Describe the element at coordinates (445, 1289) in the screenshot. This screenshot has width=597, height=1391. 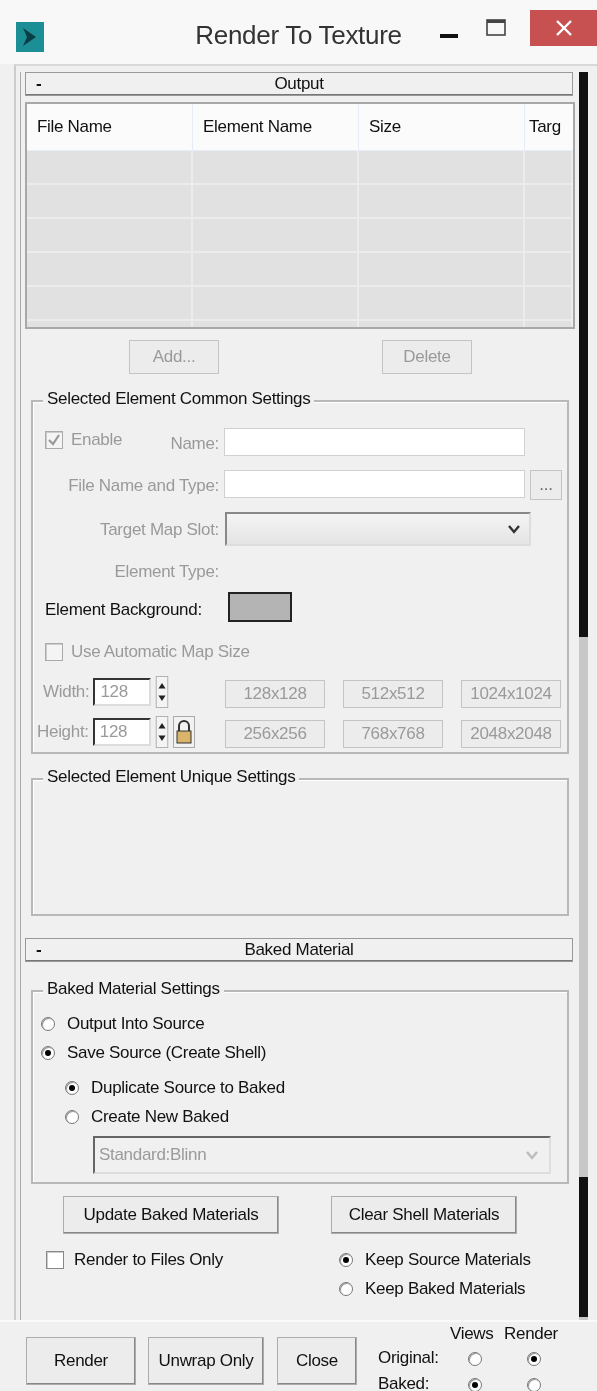
I see `radio-label: Keep Baked Materials` at that location.